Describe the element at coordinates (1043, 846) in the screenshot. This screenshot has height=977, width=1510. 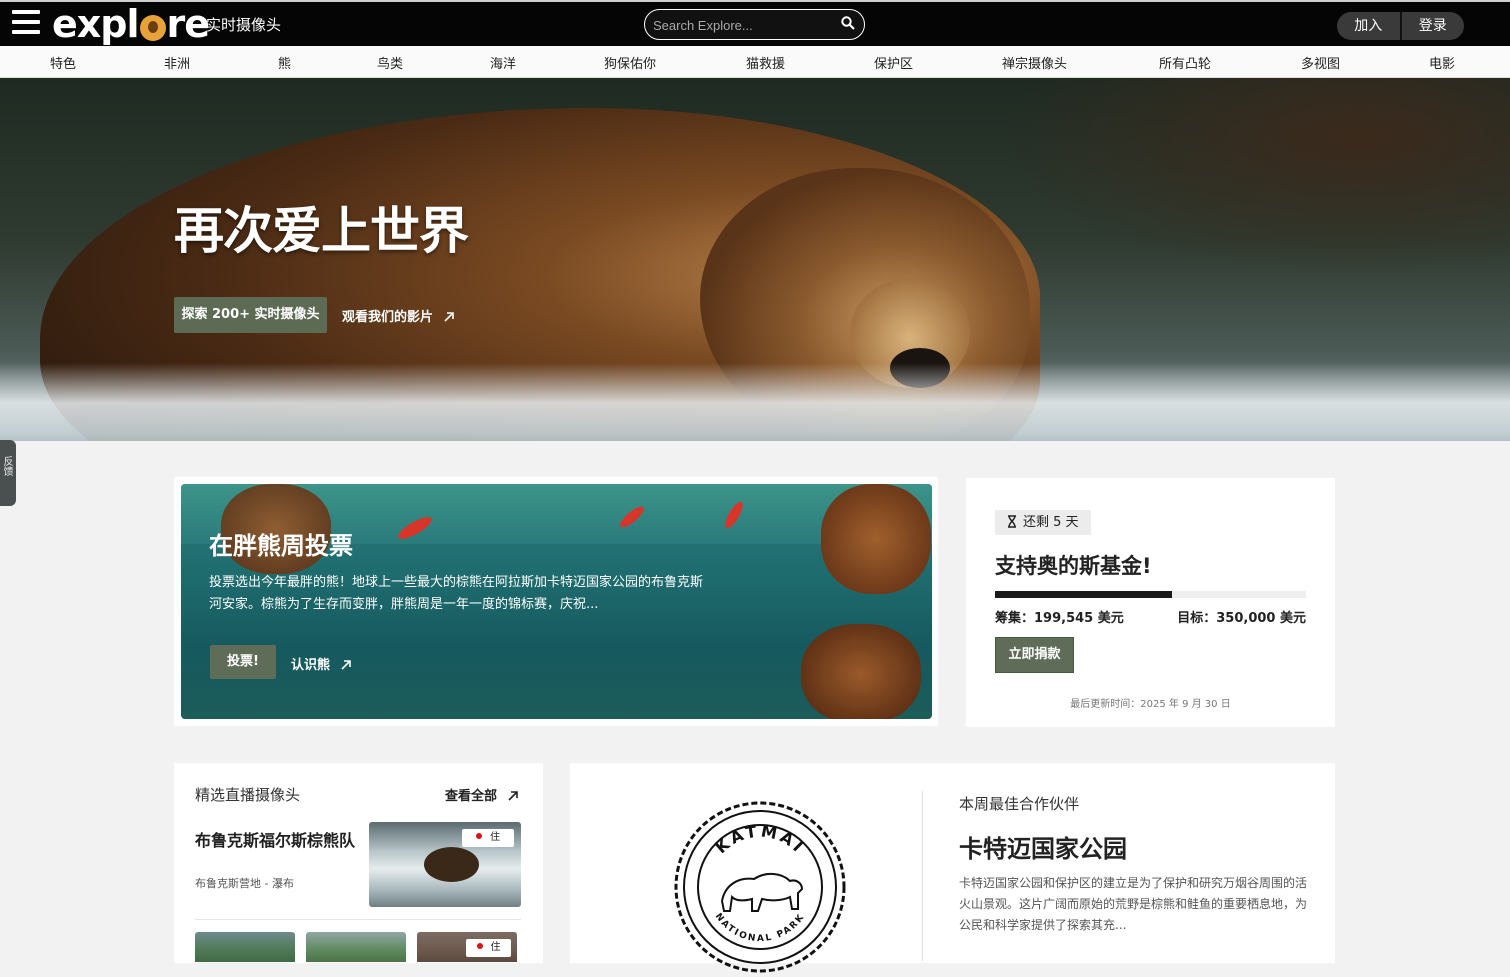
I see `partner-name: 卡特迈国家公园` at that location.